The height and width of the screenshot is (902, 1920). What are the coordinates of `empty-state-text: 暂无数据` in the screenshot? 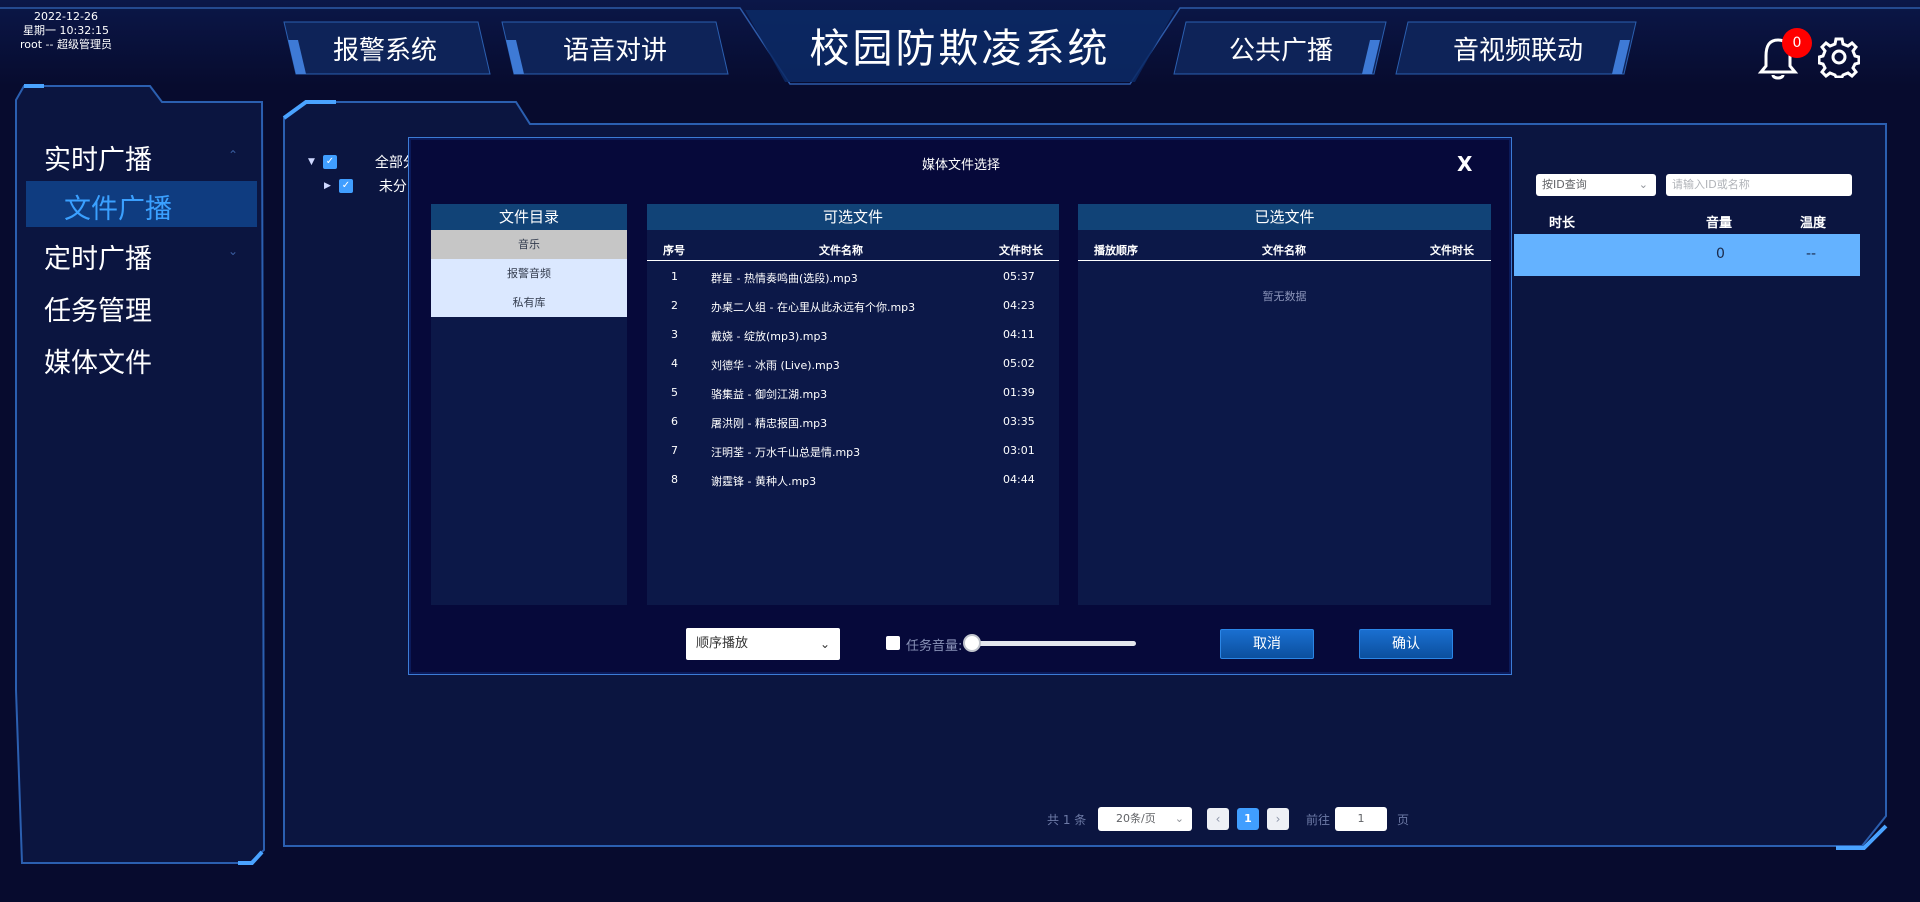 It's located at (1284, 296).